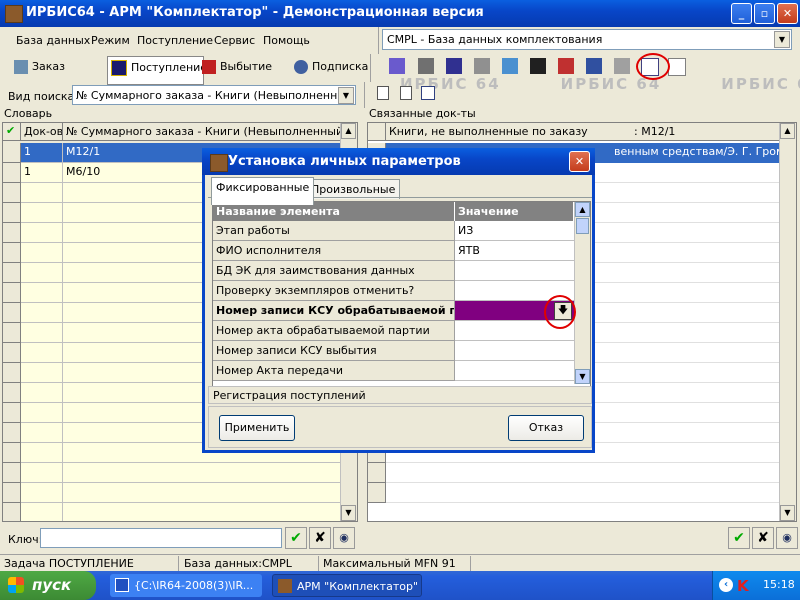 Image resolution: width=800 pixels, height=600 pixels. Describe the element at coordinates (286, 40) in the screenshot. I see `menu-help: Помощь` at that location.